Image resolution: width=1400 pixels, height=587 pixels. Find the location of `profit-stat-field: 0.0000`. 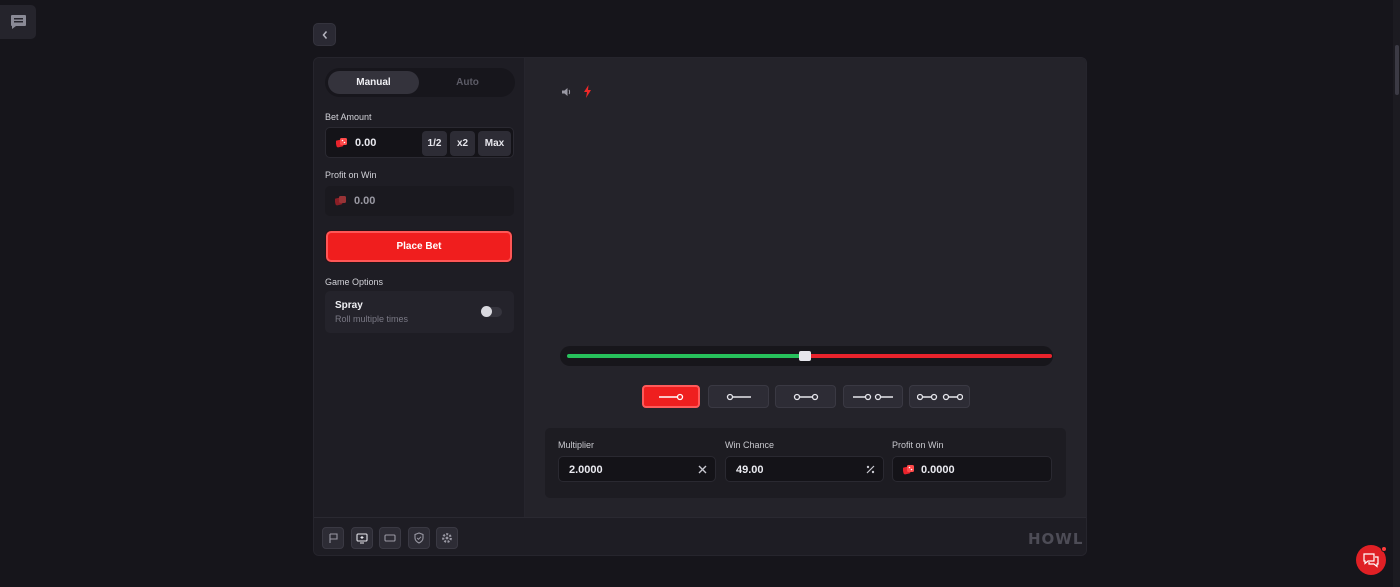

profit-stat-field: 0.0000 is located at coordinates (972, 469).